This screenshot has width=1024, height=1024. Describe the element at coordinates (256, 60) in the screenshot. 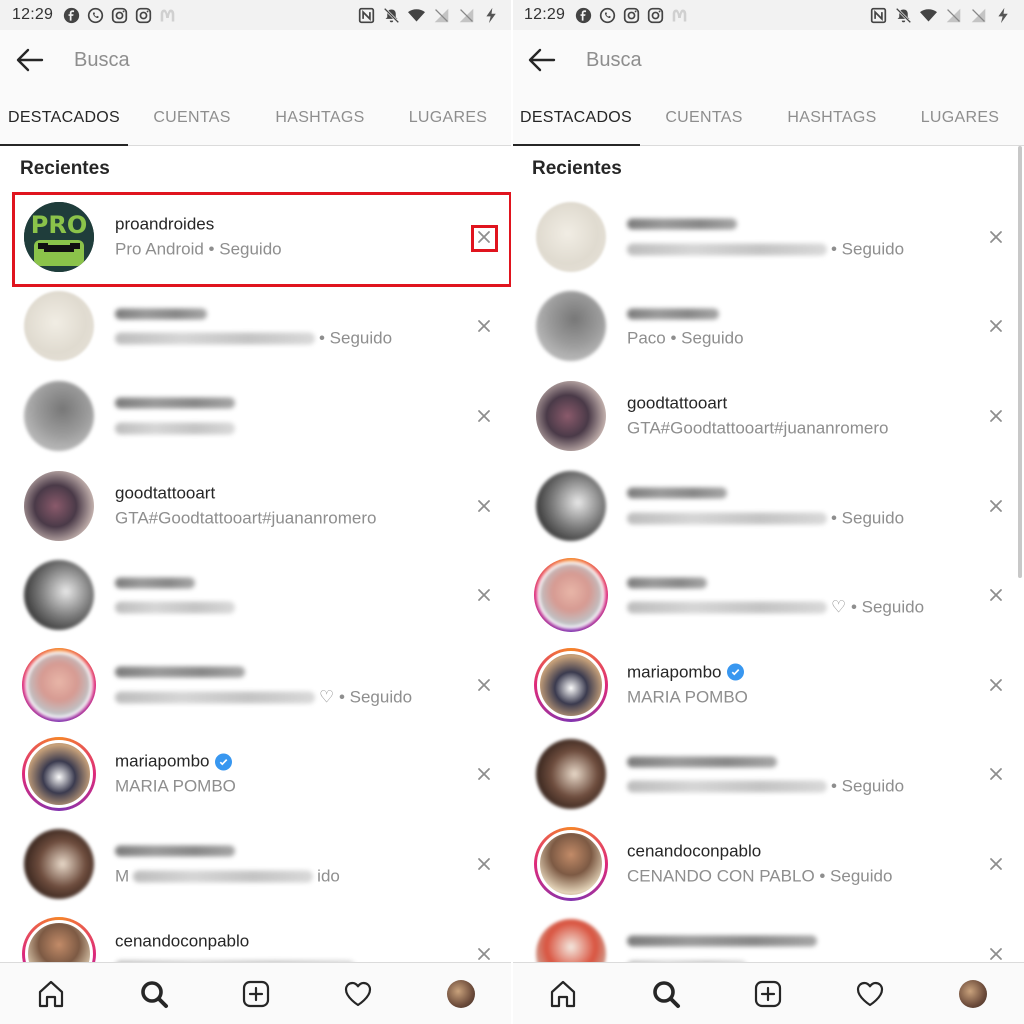

I see `search-bar: Busca` at that location.